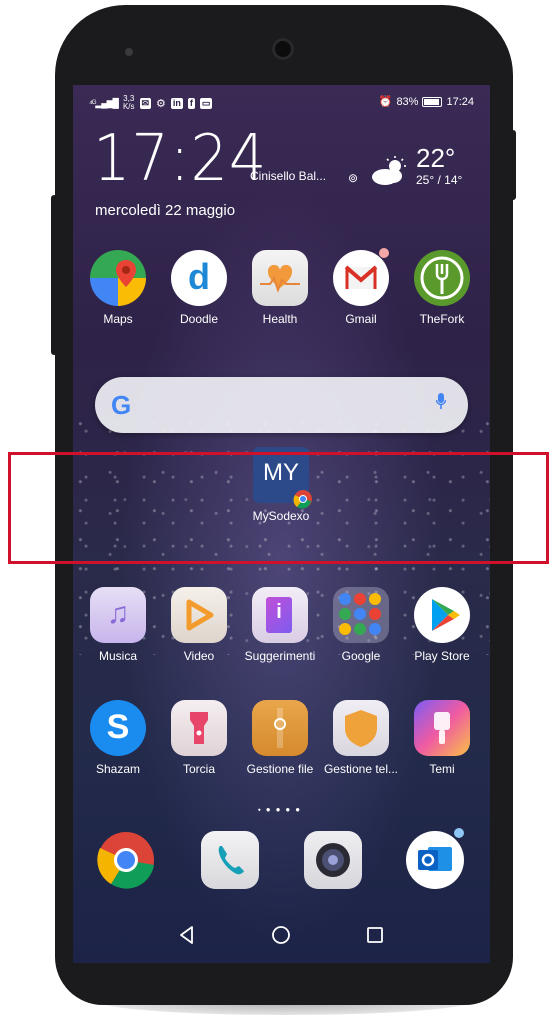  Describe the element at coordinates (199, 615) in the screenshot. I see `video-play-icon` at that location.